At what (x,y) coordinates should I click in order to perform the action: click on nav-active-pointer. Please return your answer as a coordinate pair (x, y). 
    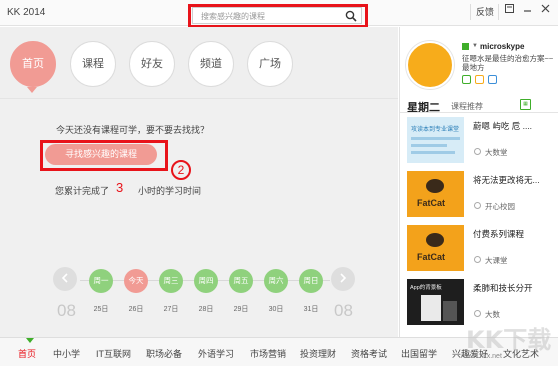
    Looking at the image, I should click on (32, 90).